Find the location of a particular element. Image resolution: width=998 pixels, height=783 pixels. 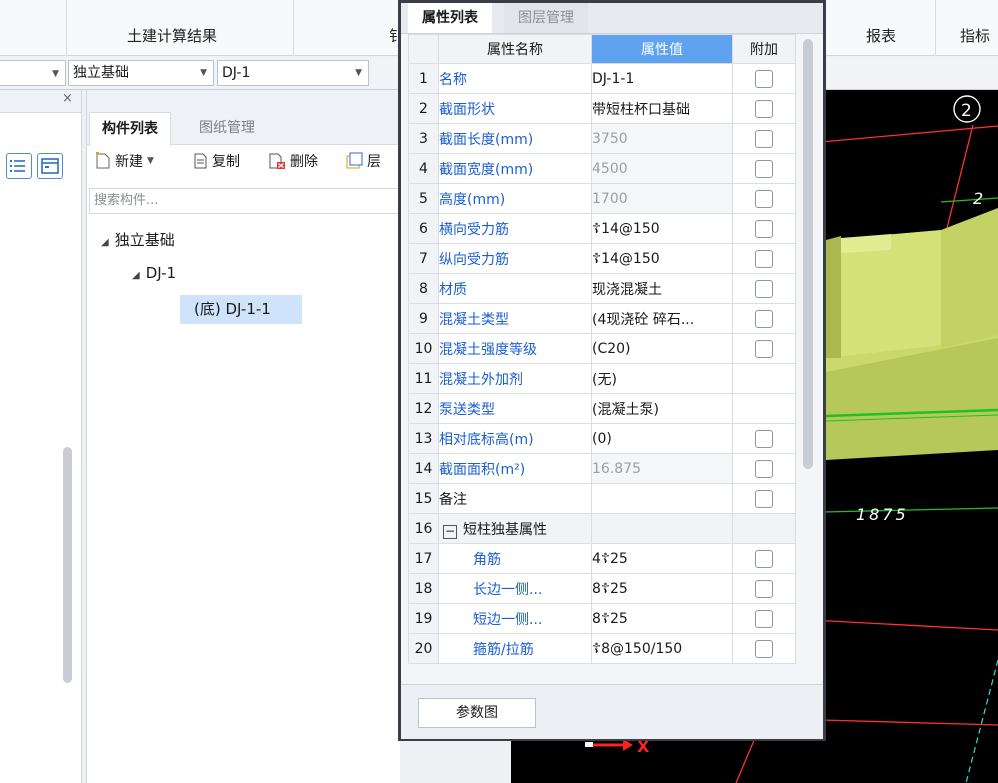

property-value: (0) is located at coordinates (662, 438).